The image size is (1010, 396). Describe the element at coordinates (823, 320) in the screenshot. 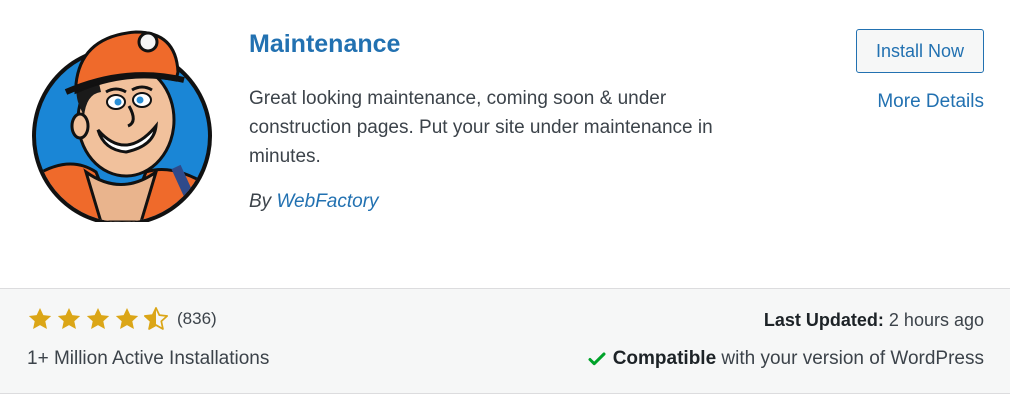

I see `last-updated-label: Last Updated:` at that location.